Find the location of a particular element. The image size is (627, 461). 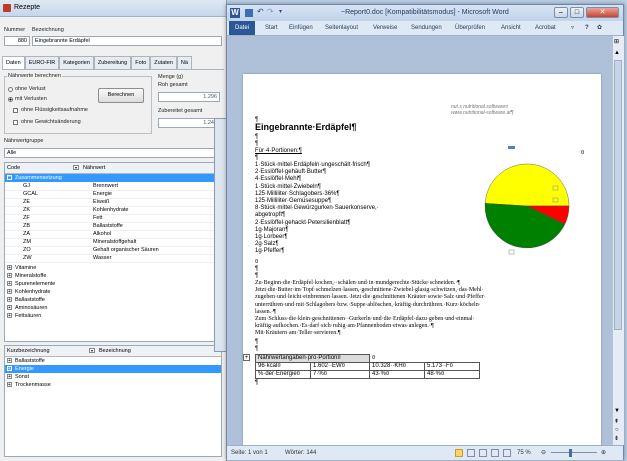

draft-view-icon is located at coordinates (507, 453).